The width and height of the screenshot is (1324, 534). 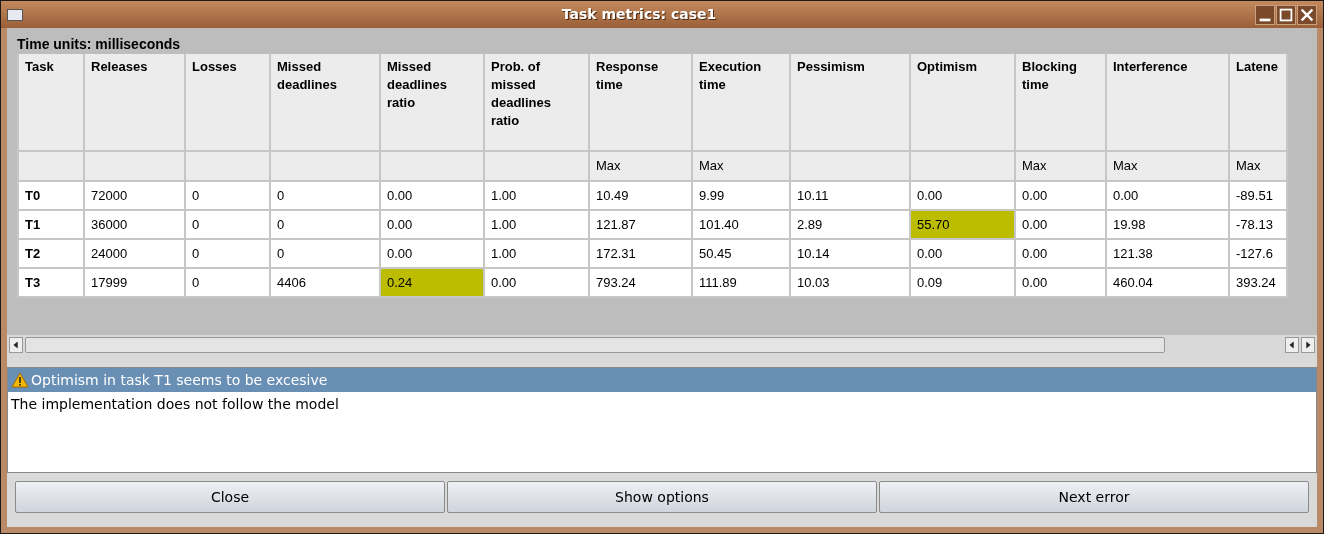 I want to click on column-header: Response time, so click(x=640, y=103).